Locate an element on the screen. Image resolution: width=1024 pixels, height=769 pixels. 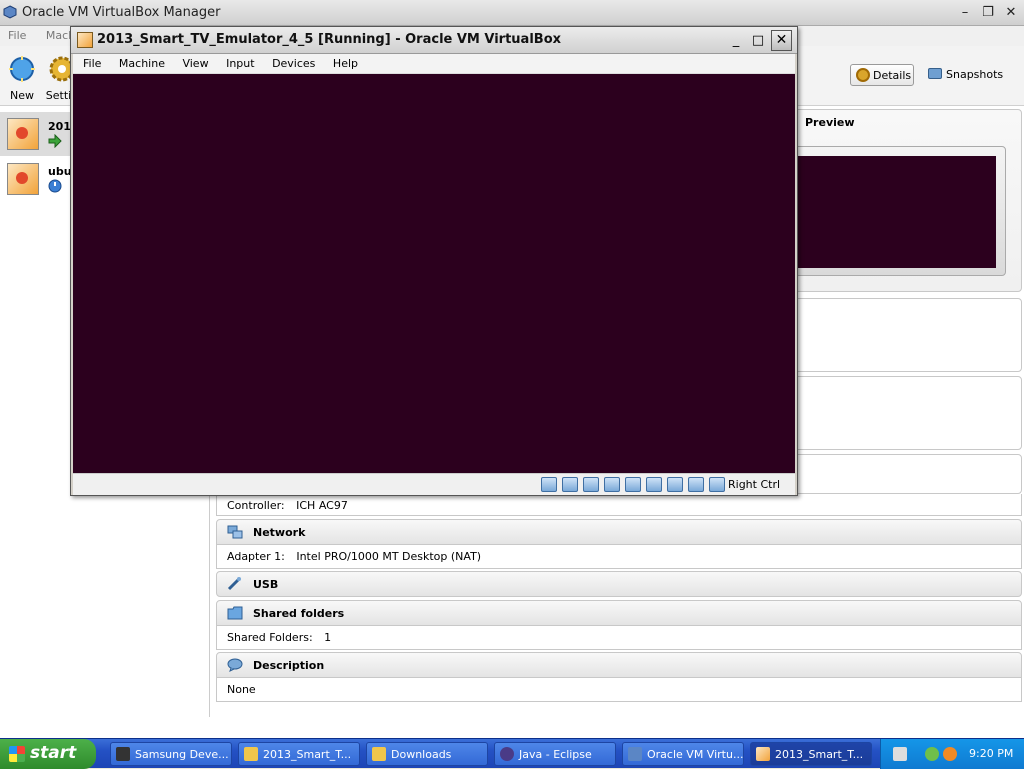
usb-title: USB is located at coordinates (266, 584).